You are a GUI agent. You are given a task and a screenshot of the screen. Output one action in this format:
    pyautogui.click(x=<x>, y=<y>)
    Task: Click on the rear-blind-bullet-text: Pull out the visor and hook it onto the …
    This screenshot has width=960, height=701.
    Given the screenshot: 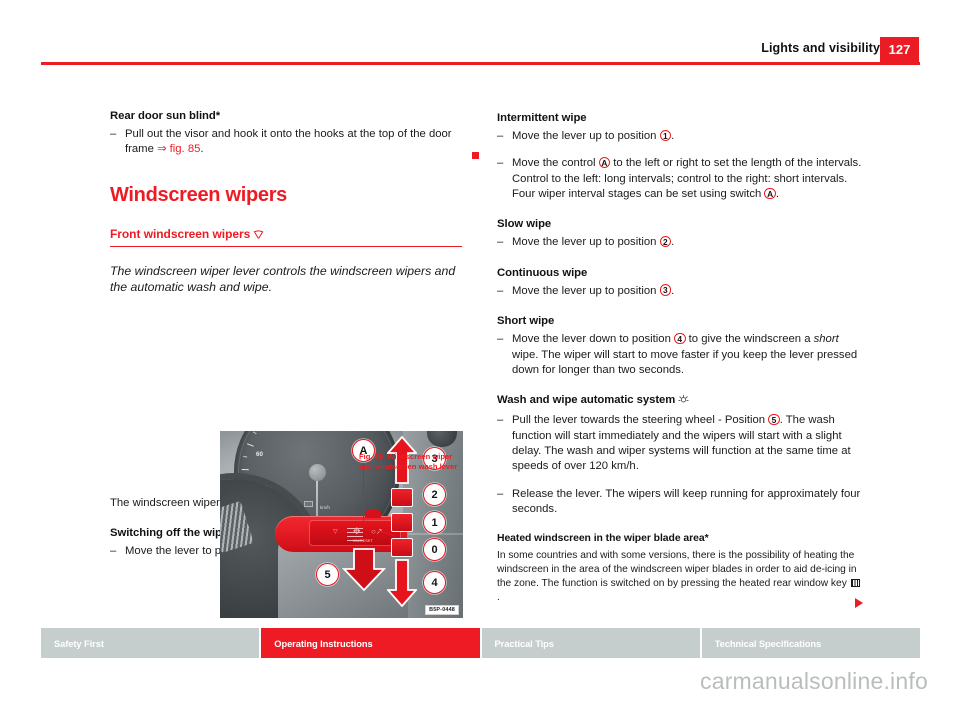 What is the action you would take?
    pyautogui.click(x=293, y=142)
    